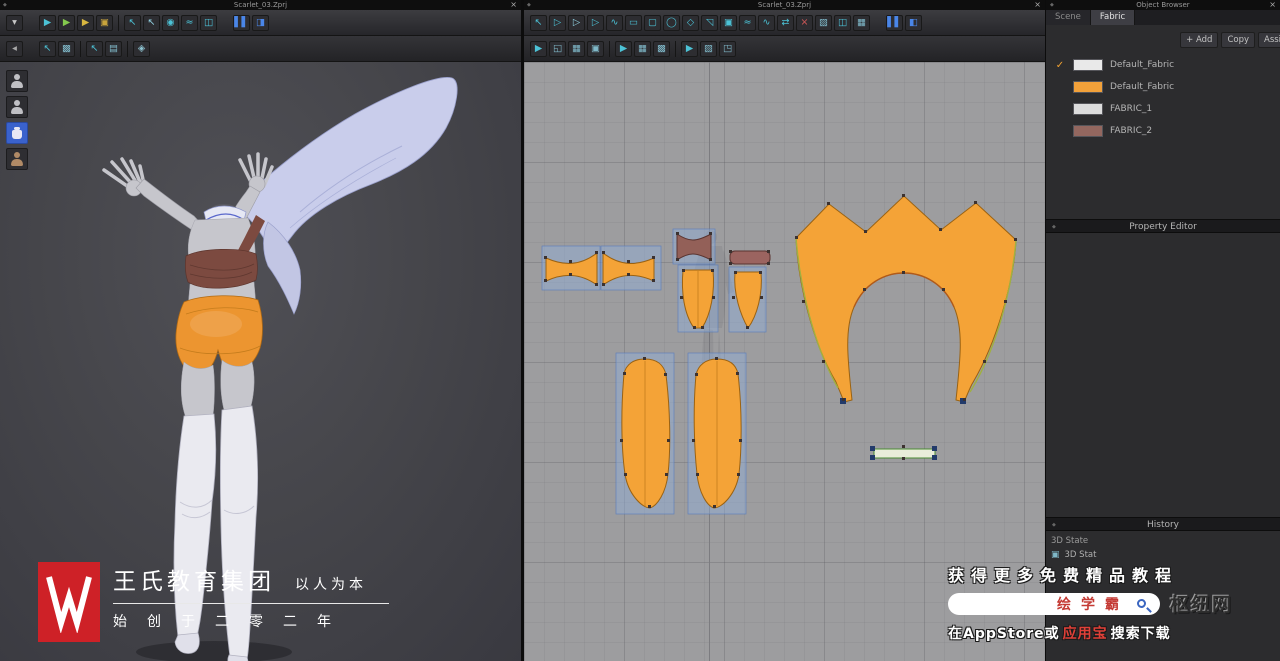  I want to click on snap-toggle-icon: ▣, so click(595, 48).